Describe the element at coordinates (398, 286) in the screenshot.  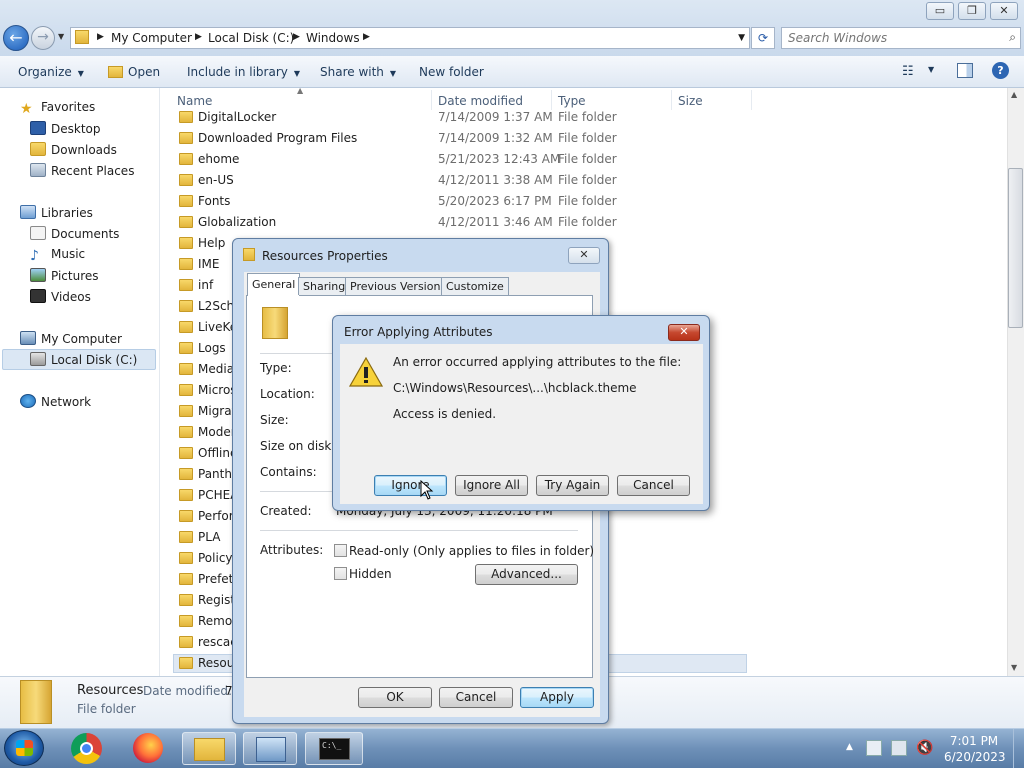
I see `tab-previous-versions: Previous Versions` at that location.